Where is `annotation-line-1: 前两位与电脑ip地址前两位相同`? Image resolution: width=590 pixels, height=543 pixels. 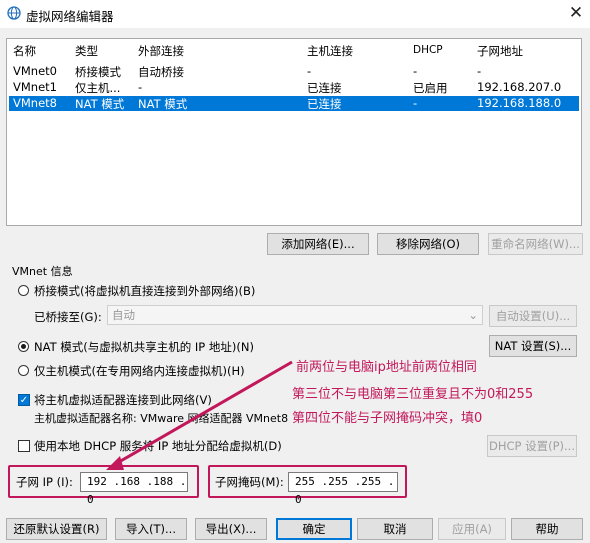 annotation-line-1: 前两位与电脑ip地址前两位相同 is located at coordinates (386, 367).